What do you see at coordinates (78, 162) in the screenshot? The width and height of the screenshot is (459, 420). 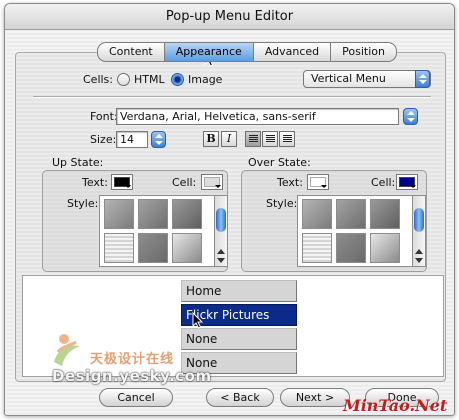 I see `up-state-title: Up State:` at bounding box center [78, 162].